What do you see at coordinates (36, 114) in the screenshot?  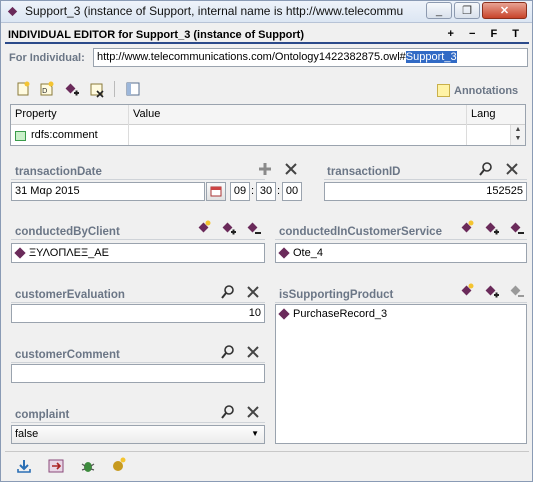 I see `column-header-property: Property` at bounding box center [36, 114].